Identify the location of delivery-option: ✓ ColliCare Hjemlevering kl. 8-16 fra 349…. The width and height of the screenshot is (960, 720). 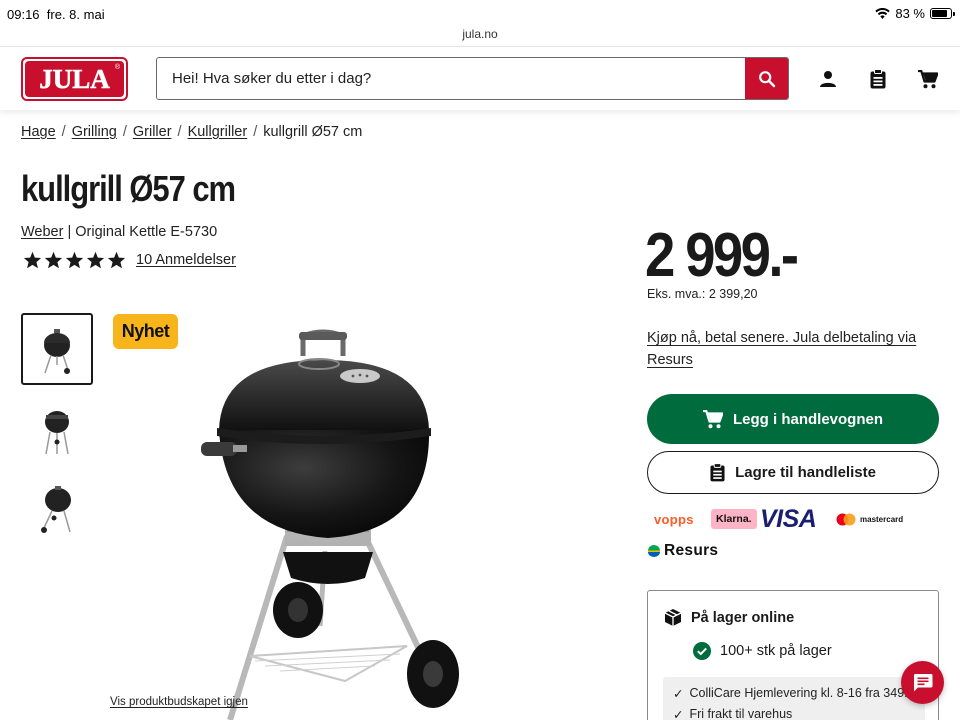
(790, 693).